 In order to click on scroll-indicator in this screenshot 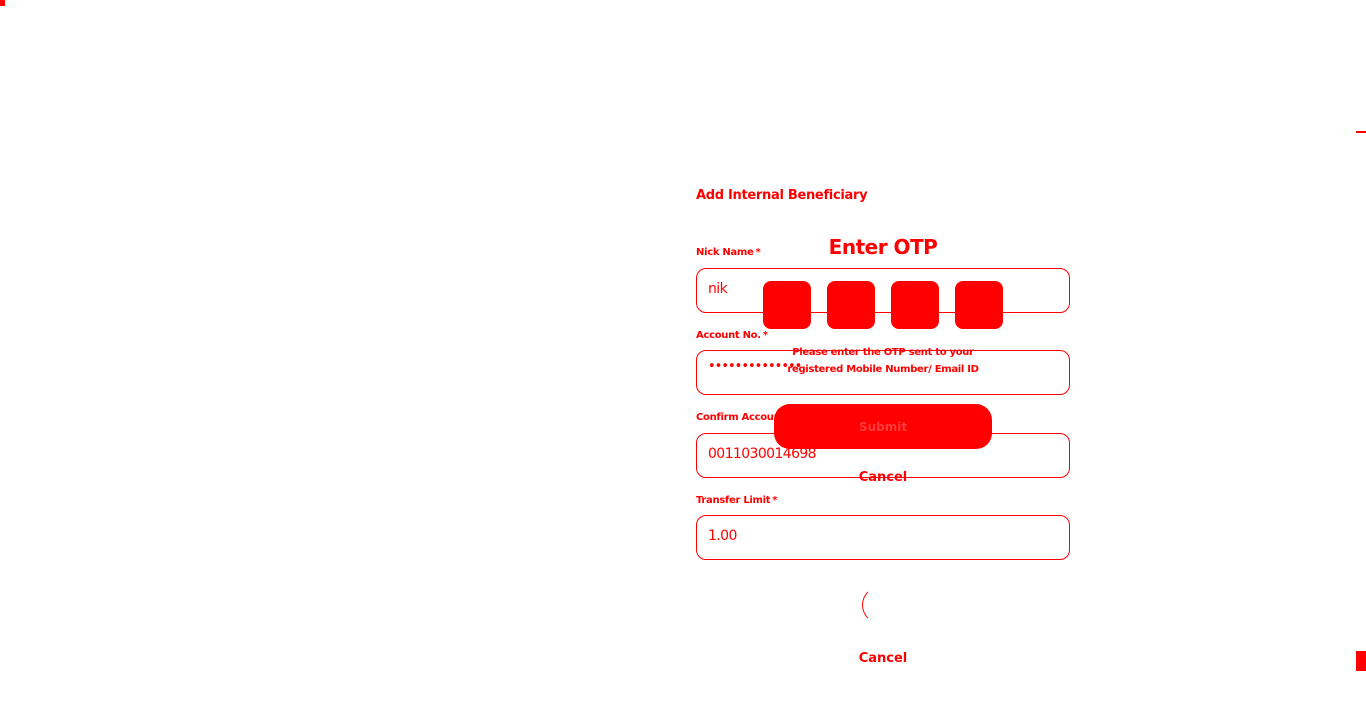, I will do `click(1361, 661)`.